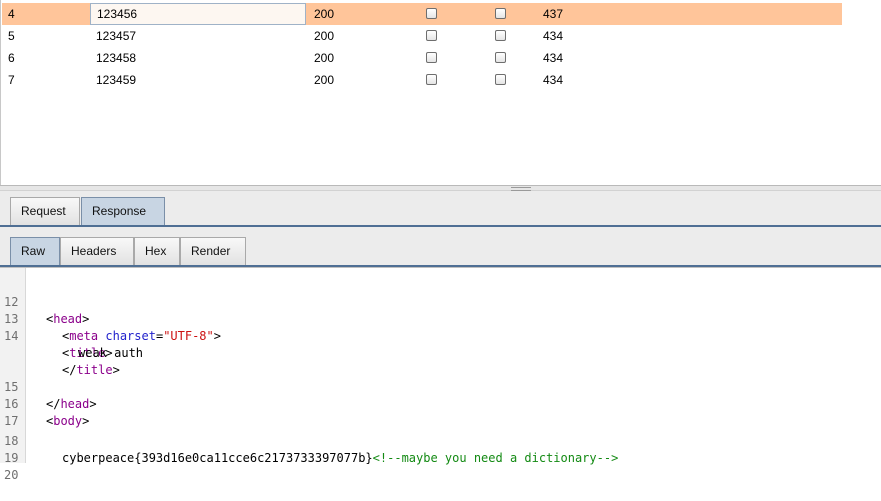  Describe the element at coordinates (11, 58) in the screenshot. I see `request-number: 6` at that location.